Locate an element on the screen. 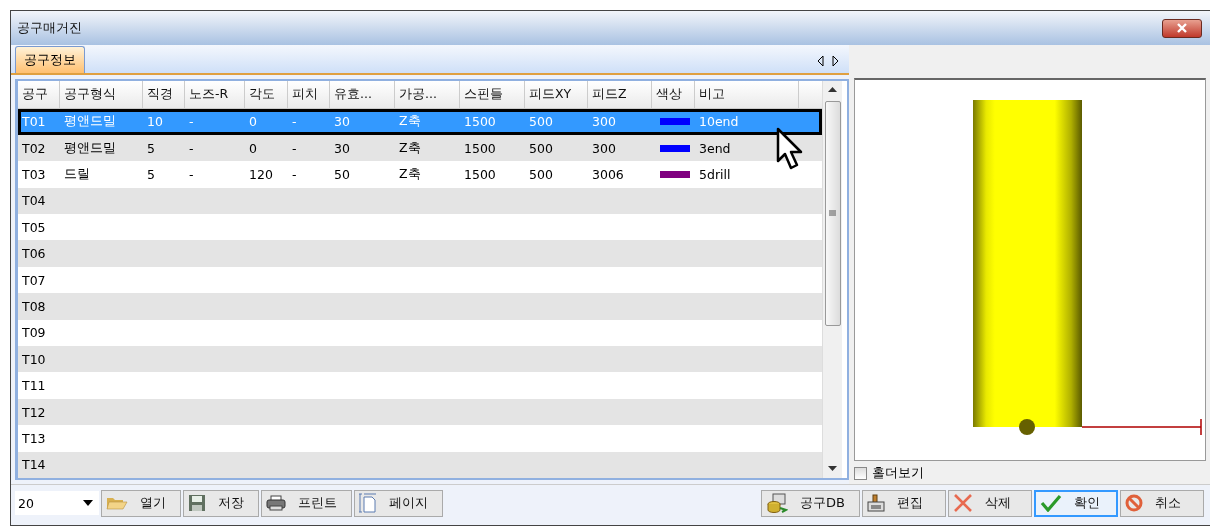 This screenshot has width=1212, height=528. table-row: T02 평앤드밀 5 - 0 - 30 Z축 1500 500 300 3end is located at coordinates (420, 148).